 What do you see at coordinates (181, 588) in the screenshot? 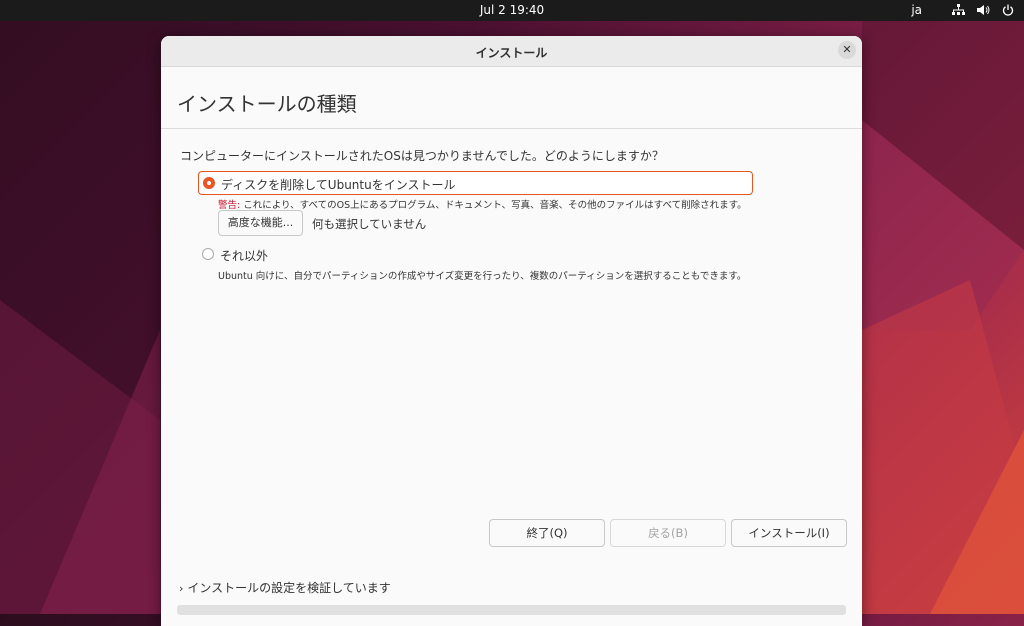
I see `chevron-right-icon: ›` at bounding box center [181, 588].